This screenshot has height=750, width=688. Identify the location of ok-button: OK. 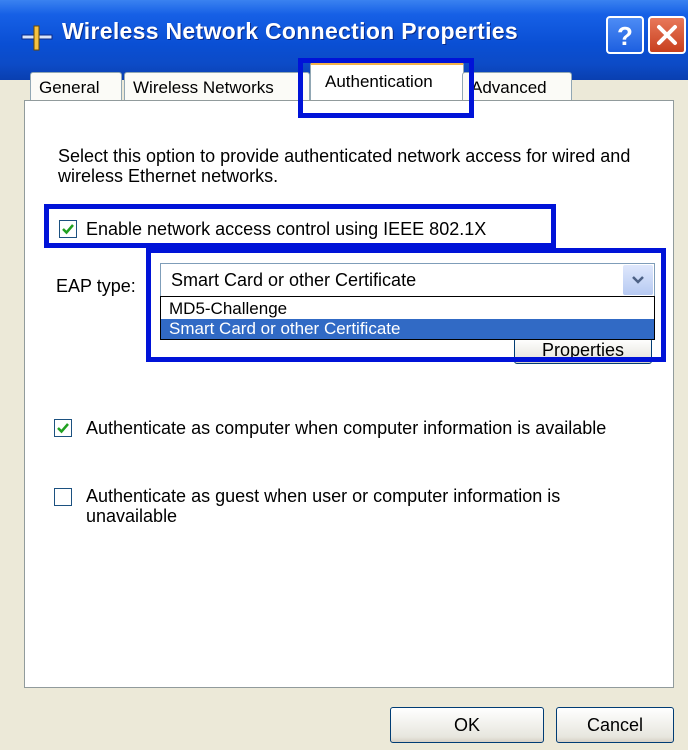
(467, 725).